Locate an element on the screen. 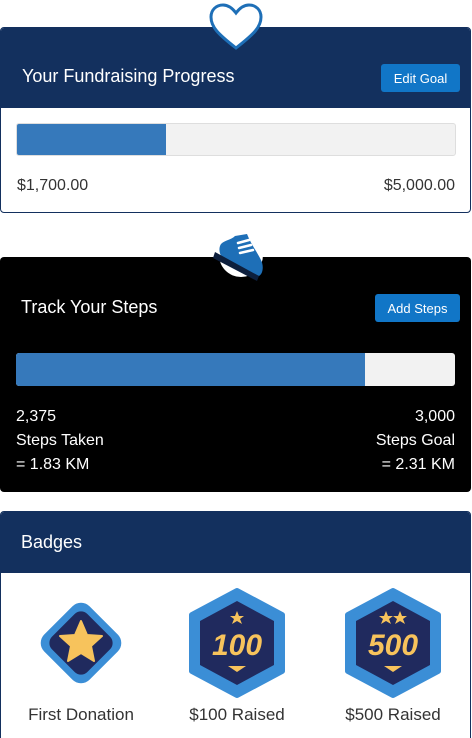  steps-progress-bar is located at coordinates (235, 369).